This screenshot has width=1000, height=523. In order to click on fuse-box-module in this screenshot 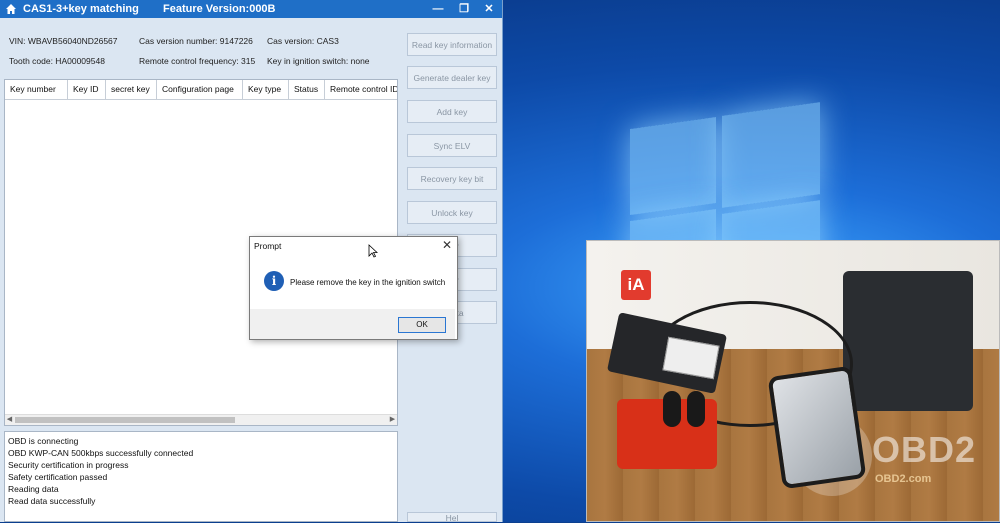, I will do `click(908, 341)`.